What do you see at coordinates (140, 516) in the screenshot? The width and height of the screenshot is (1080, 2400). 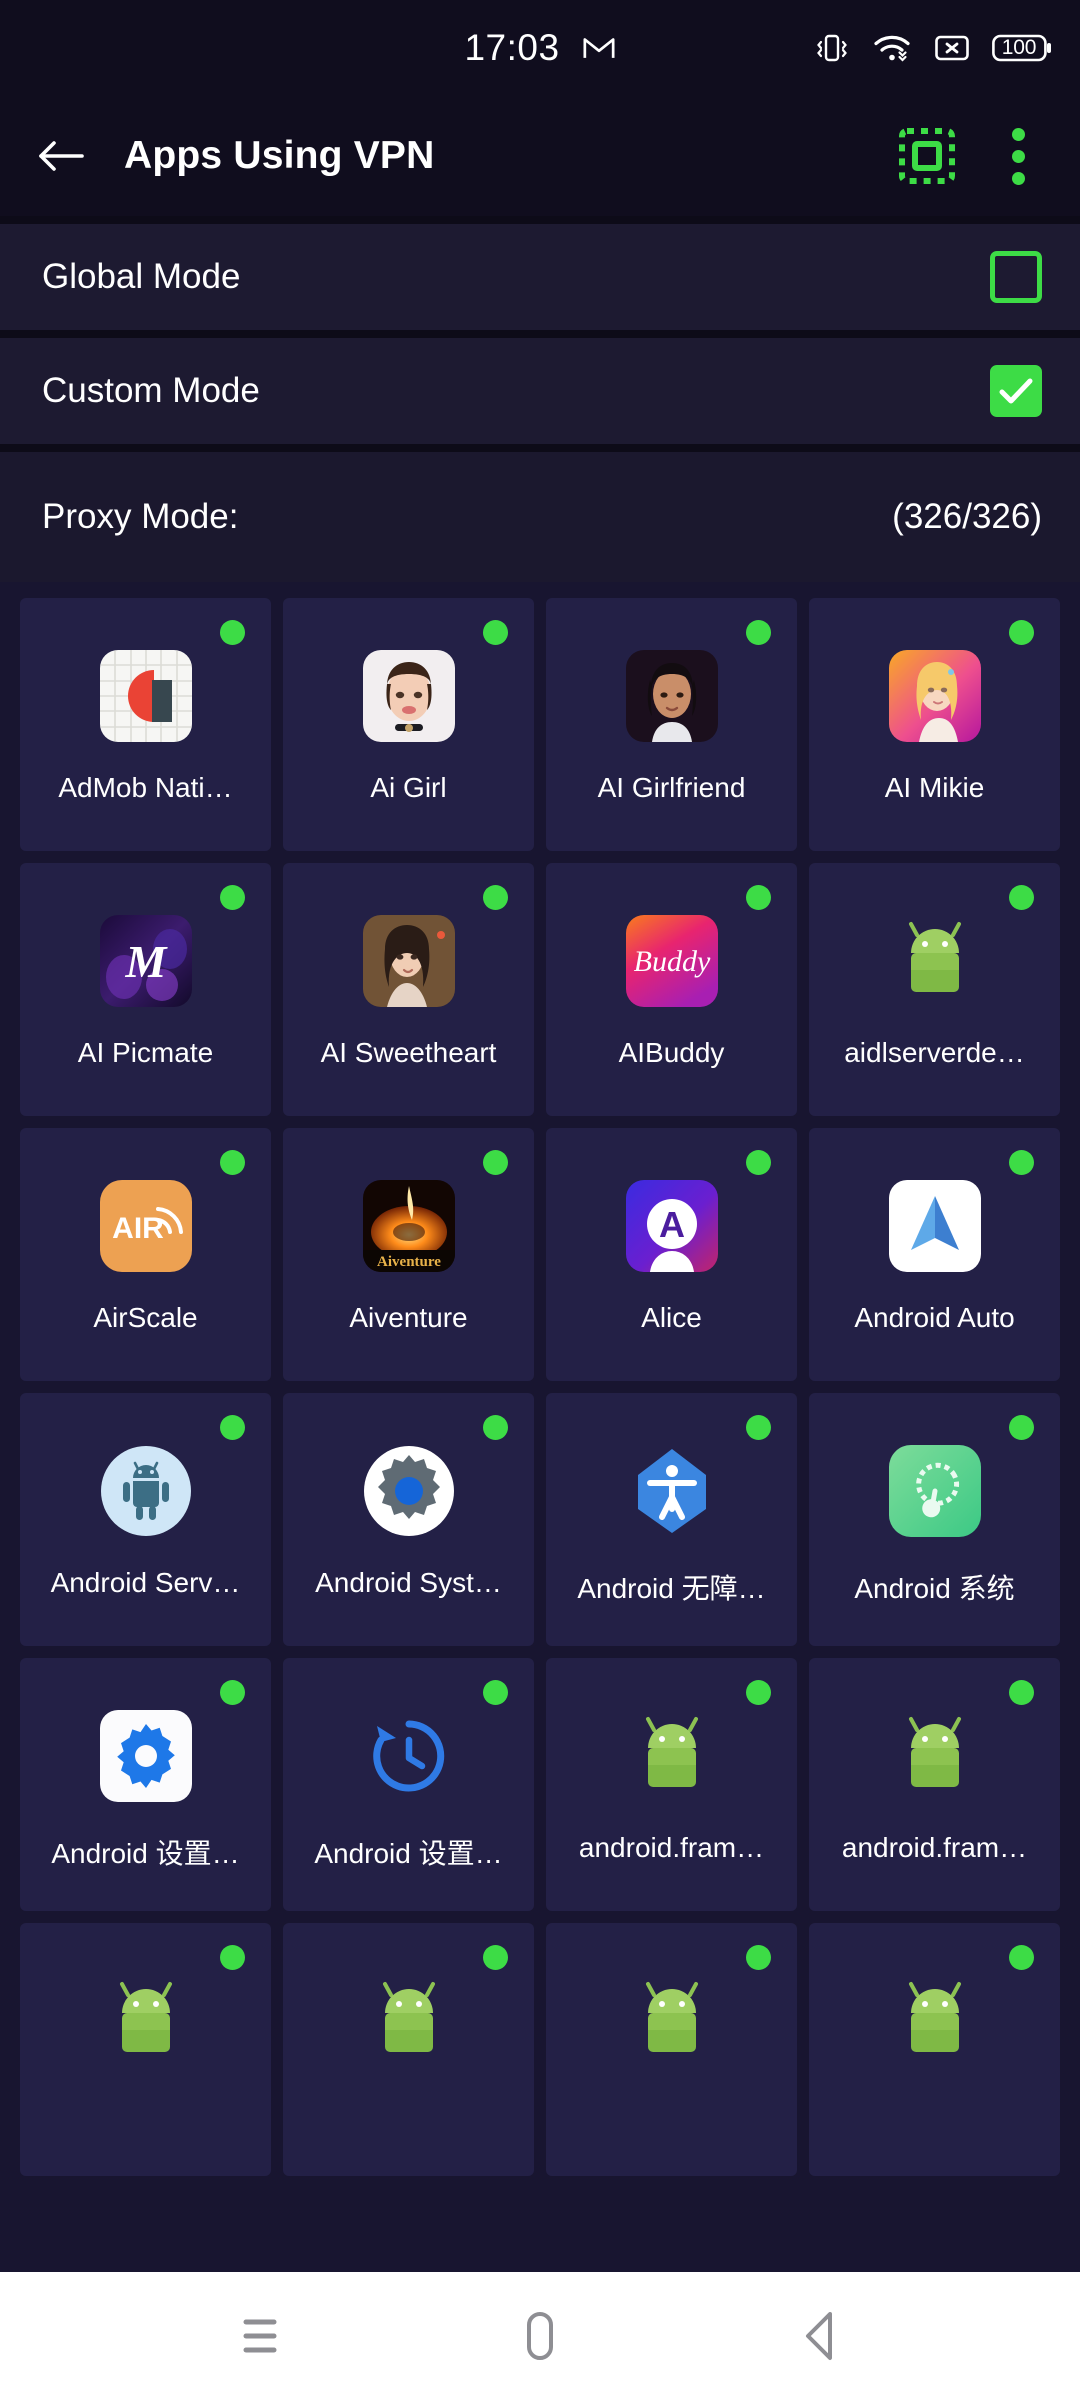 I see `proxy-mode-label: Proxy Mode:` at bounding box center [140, 516].